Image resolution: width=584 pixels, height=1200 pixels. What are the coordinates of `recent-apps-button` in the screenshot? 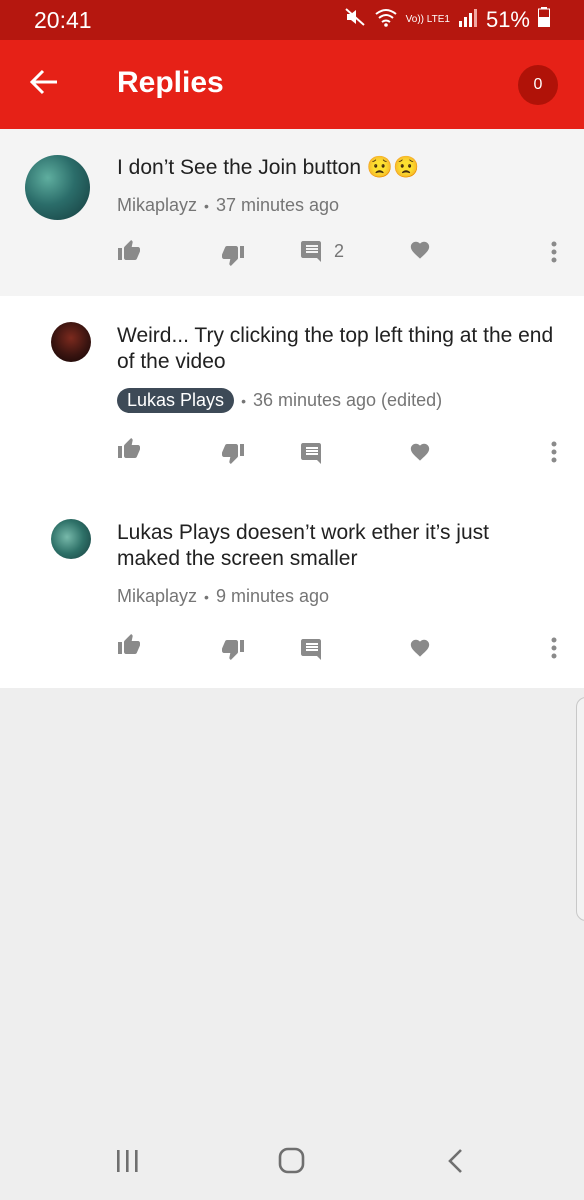 It's located at (127, 1163).